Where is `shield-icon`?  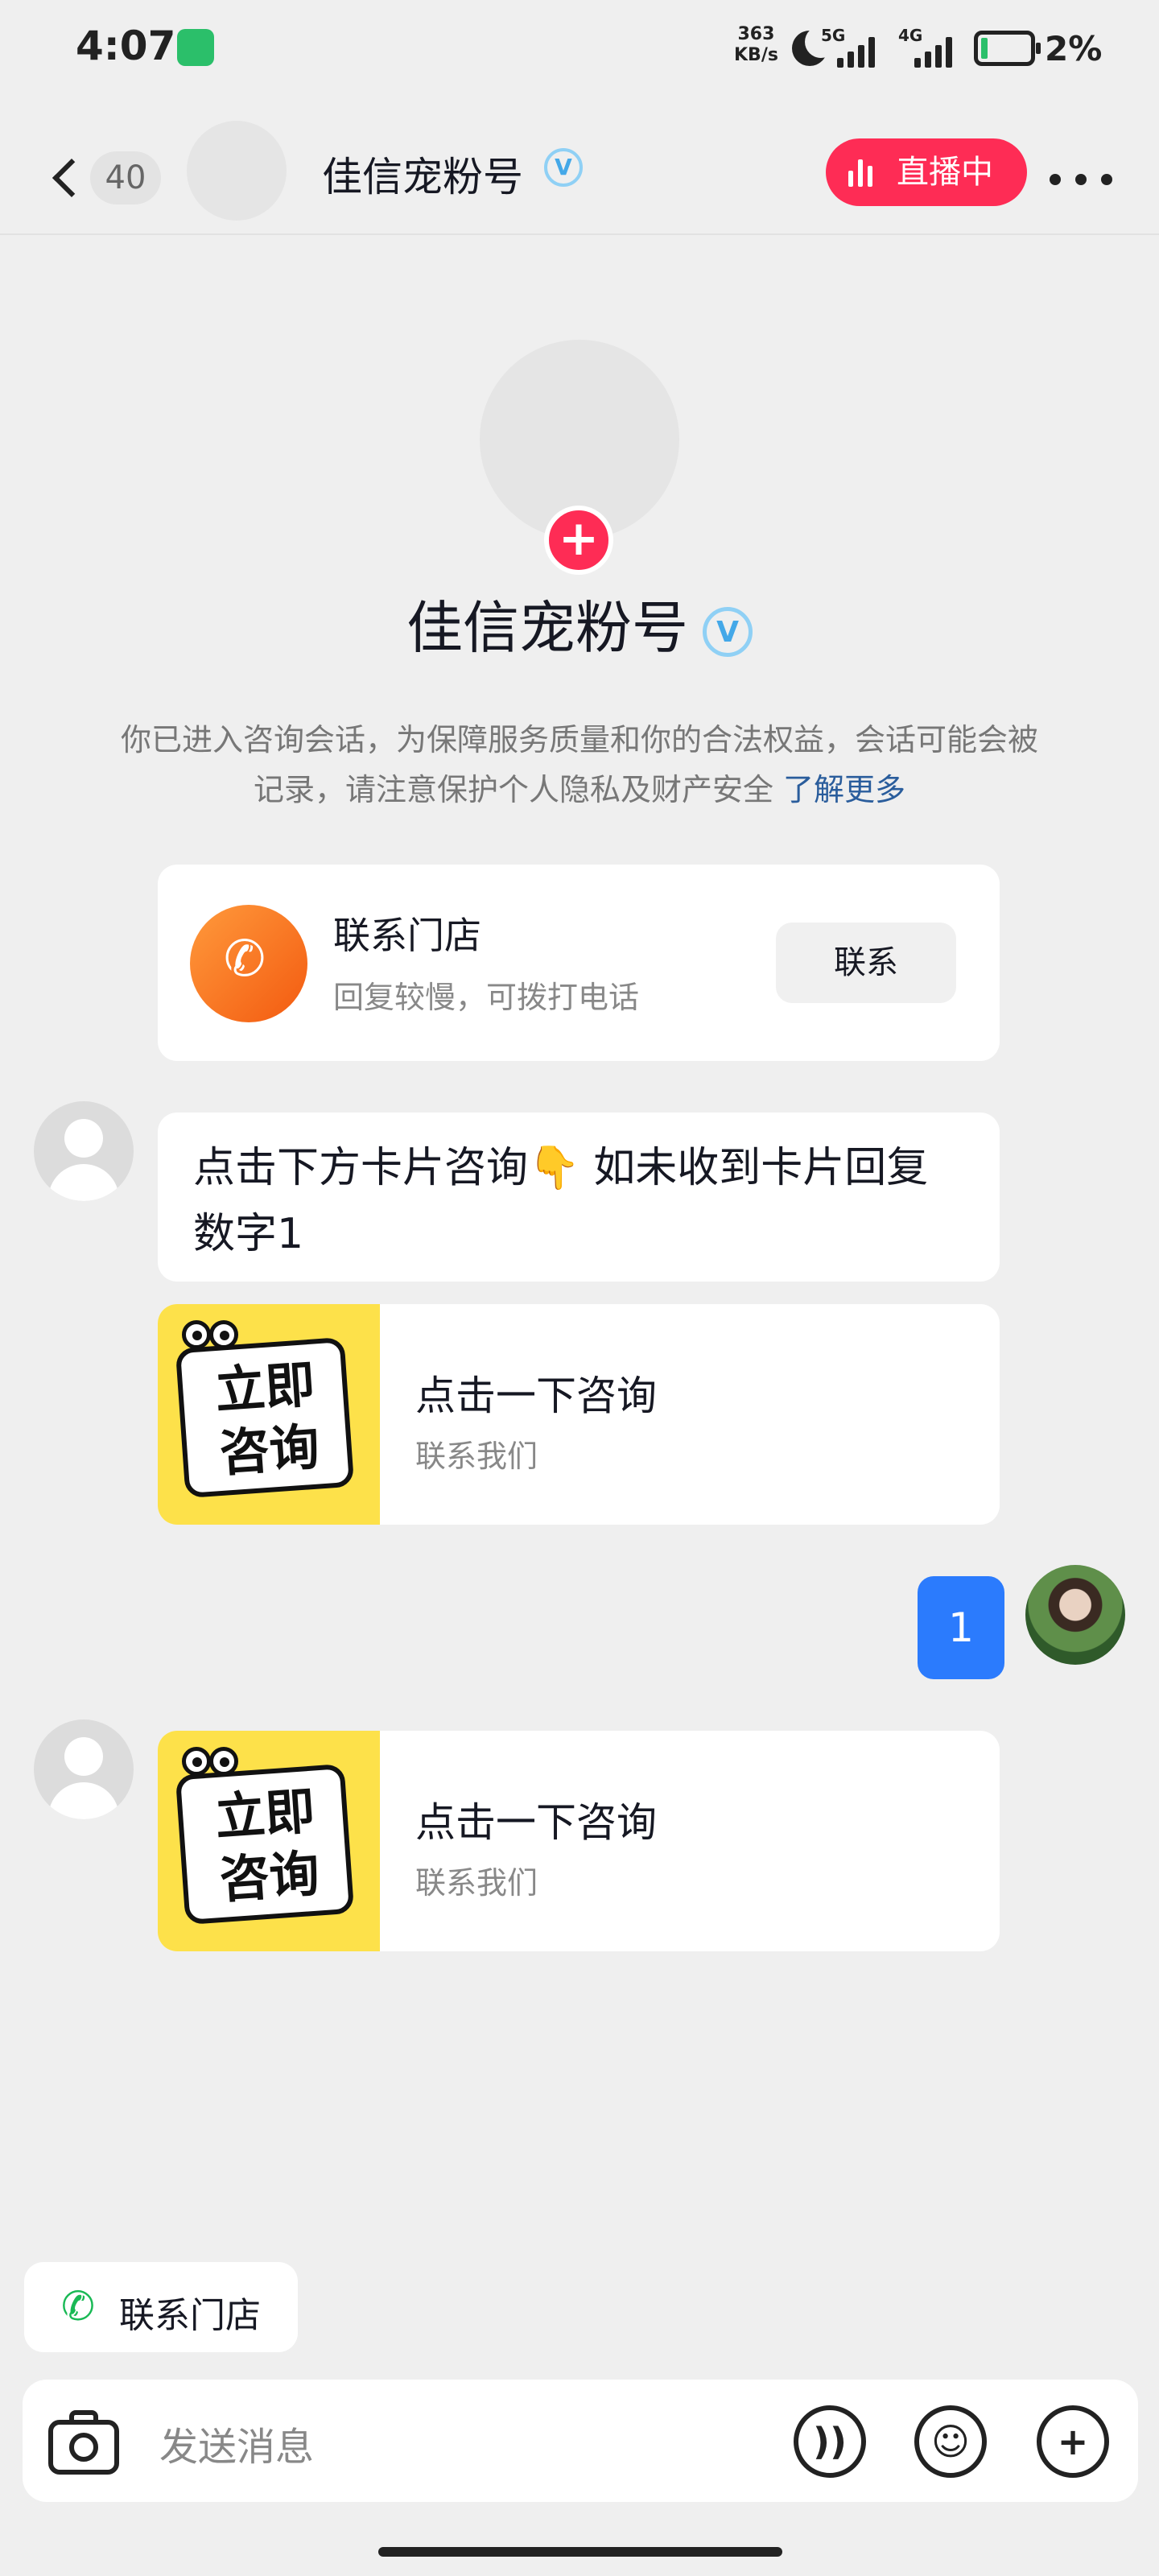
shield-icon is located at coordinates (195, 47).